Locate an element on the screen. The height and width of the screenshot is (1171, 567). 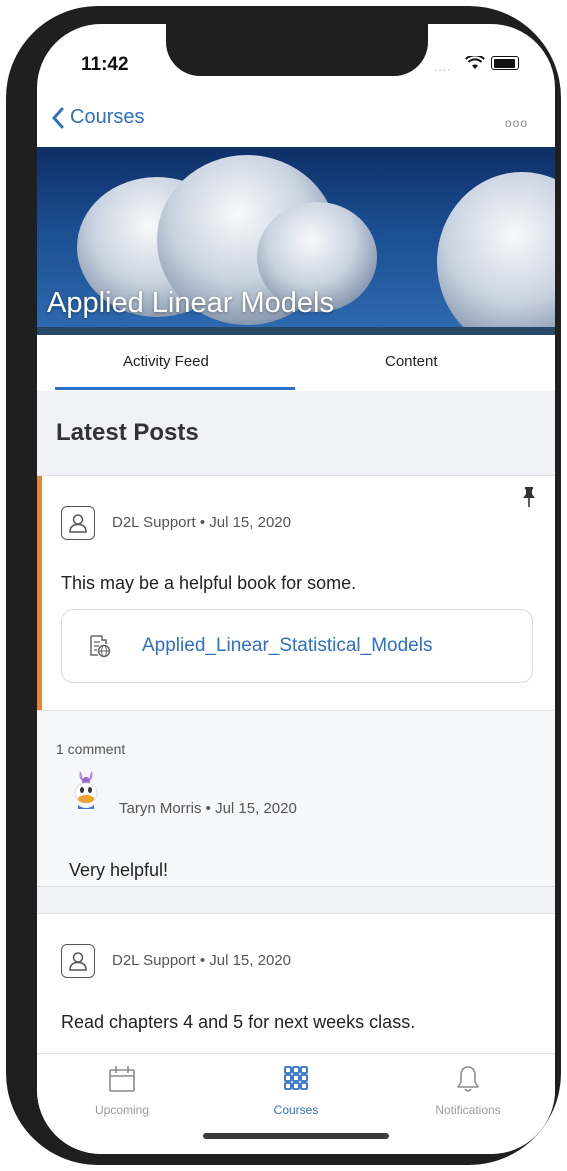
tab-notifications: Notifications is located at coordinates (468, 1090).